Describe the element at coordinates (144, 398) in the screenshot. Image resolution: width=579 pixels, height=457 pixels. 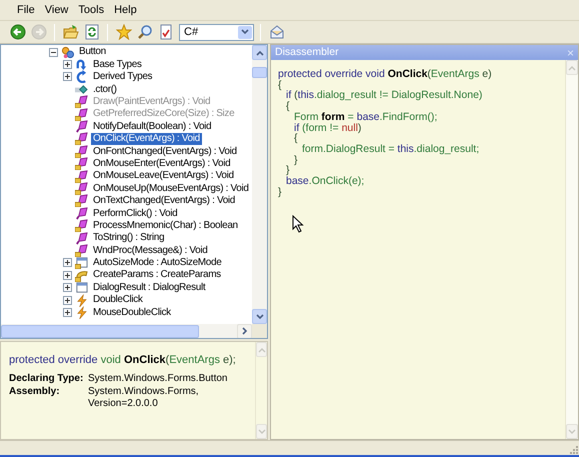
I see `field-value: System.Windows.Forms, Version=2.0.0.0` at that location.